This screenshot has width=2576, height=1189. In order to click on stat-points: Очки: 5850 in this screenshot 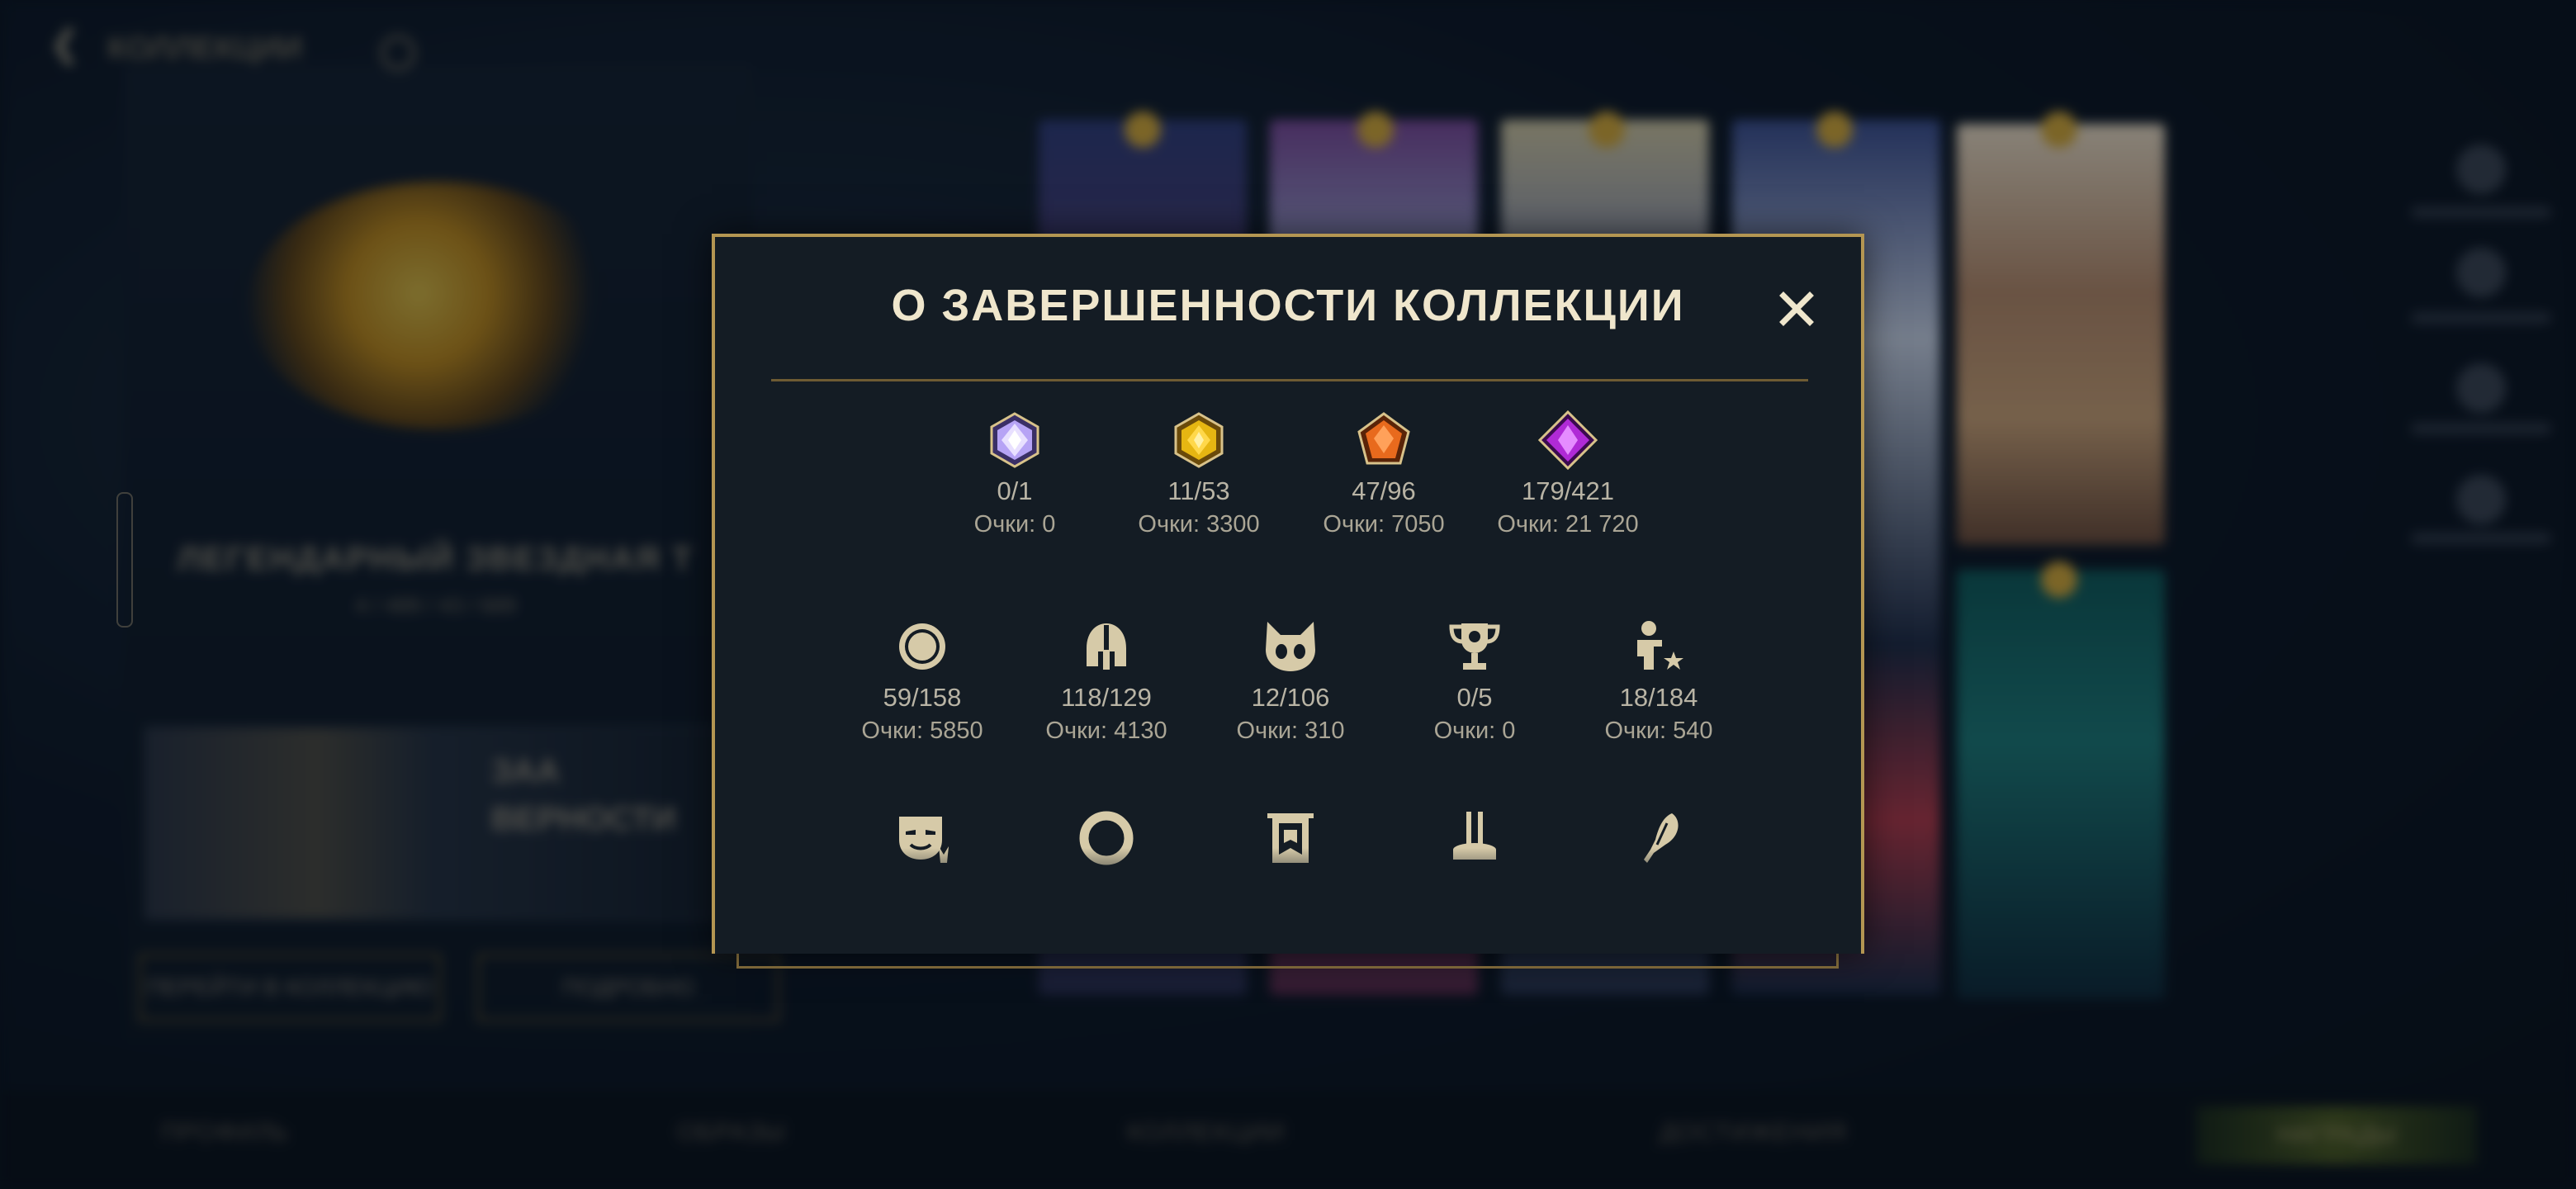, I will do `click(922, 731)`.